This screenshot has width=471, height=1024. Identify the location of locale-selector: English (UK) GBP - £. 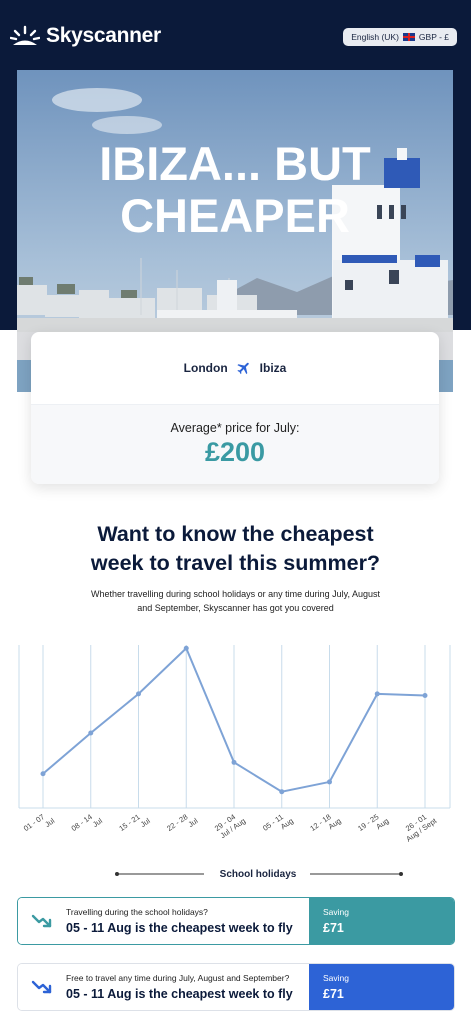
(400, 37).